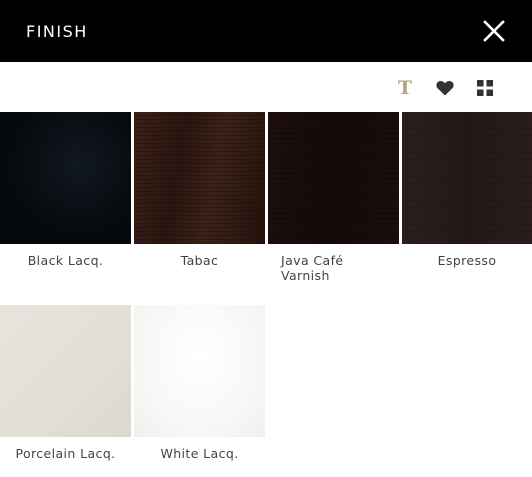 Image resolution: width=532 pixels, height=477 pixels. I want to click on finish-swatch-label: Porcelain Lacq., so click(65, 453).